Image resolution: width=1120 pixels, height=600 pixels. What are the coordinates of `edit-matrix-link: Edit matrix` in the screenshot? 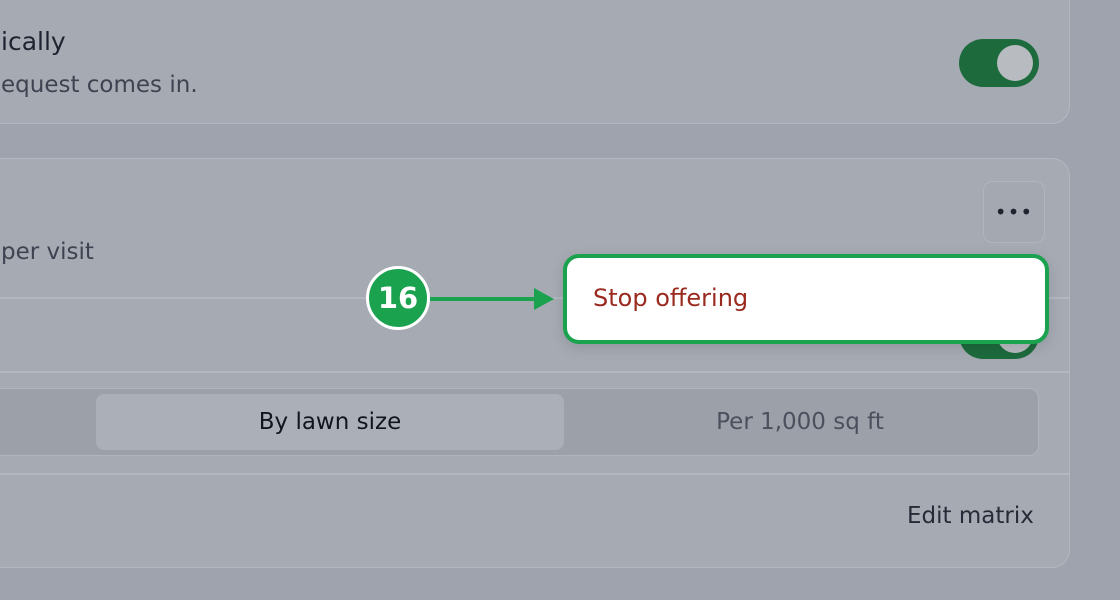 It's located at (970, 516).